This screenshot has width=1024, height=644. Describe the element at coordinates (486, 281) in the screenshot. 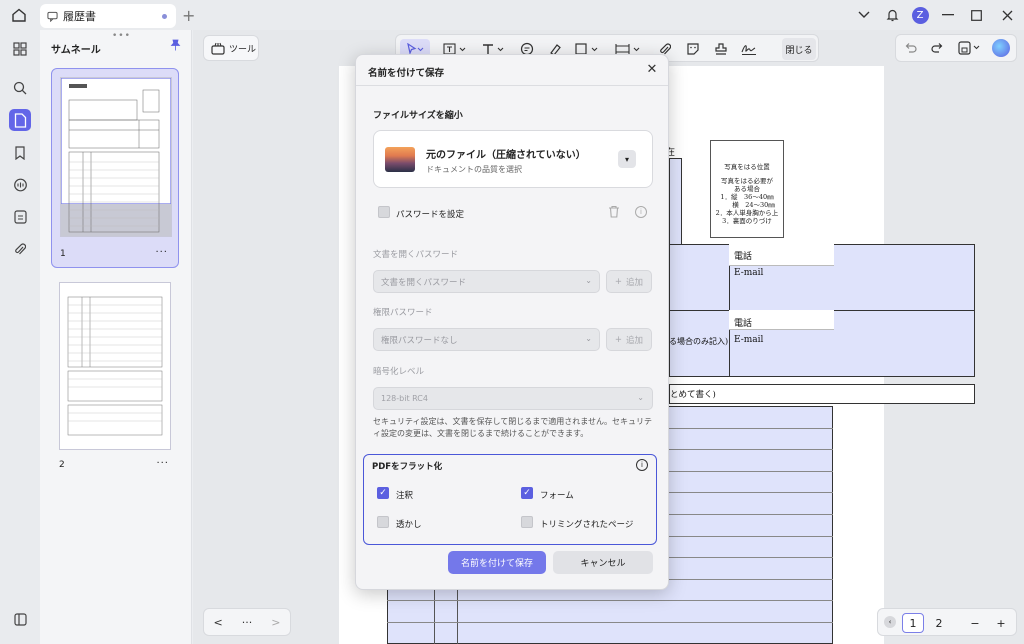

I see `open-password-input: 文書を開くパスワード ⌄` at that location.